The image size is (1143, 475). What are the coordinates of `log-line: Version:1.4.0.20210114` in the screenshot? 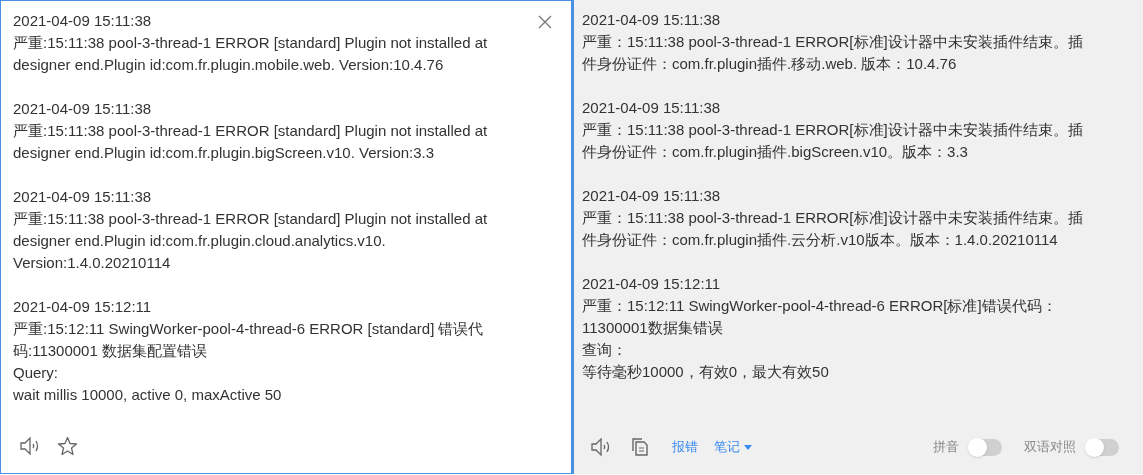 It's located at (92, 263).